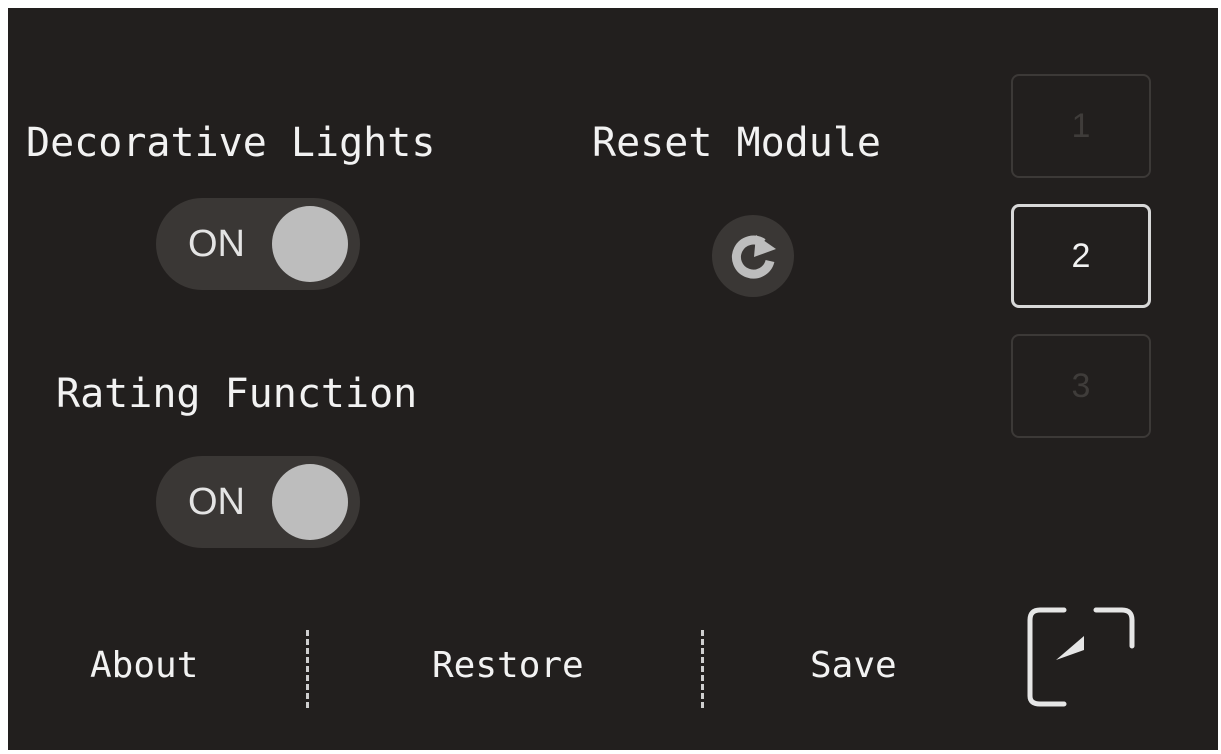 The image size is (1221, 754). I want to click on save-button: Save, so click(853, 666).